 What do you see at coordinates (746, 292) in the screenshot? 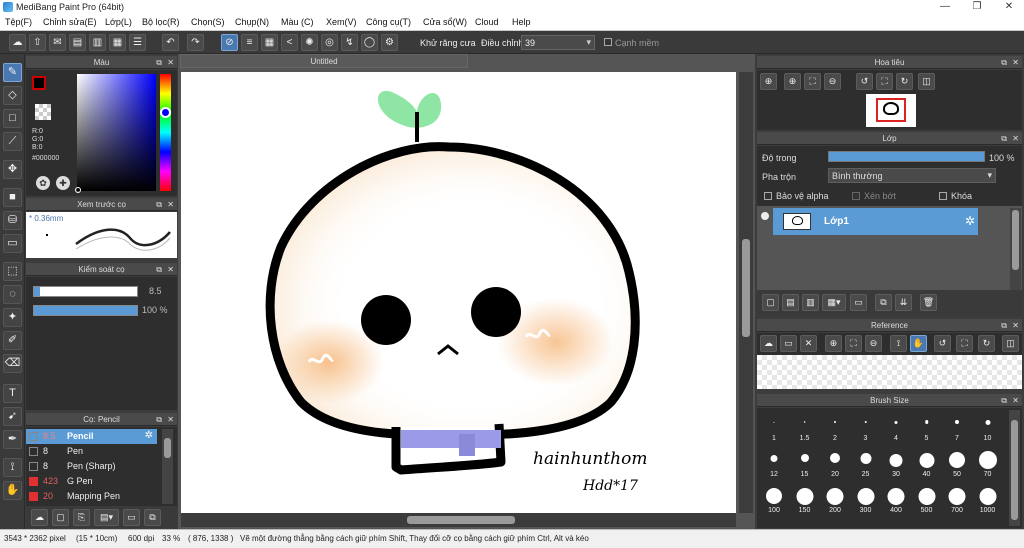
I see `canvas-vertical-scrollbar` at bounding box center [746, 292].